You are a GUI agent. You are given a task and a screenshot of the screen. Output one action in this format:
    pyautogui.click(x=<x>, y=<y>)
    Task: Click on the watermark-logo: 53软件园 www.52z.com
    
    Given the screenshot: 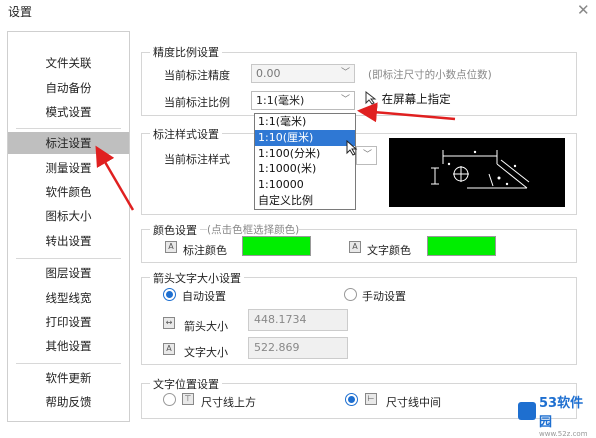 What is the action you would take?
    pyautogui.click(x=557, y=415)
    